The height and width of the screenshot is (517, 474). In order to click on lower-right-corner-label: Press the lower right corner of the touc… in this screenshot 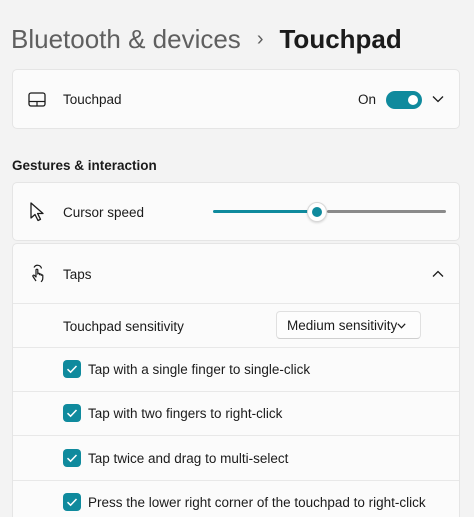, I will do `click(257, 502)`.